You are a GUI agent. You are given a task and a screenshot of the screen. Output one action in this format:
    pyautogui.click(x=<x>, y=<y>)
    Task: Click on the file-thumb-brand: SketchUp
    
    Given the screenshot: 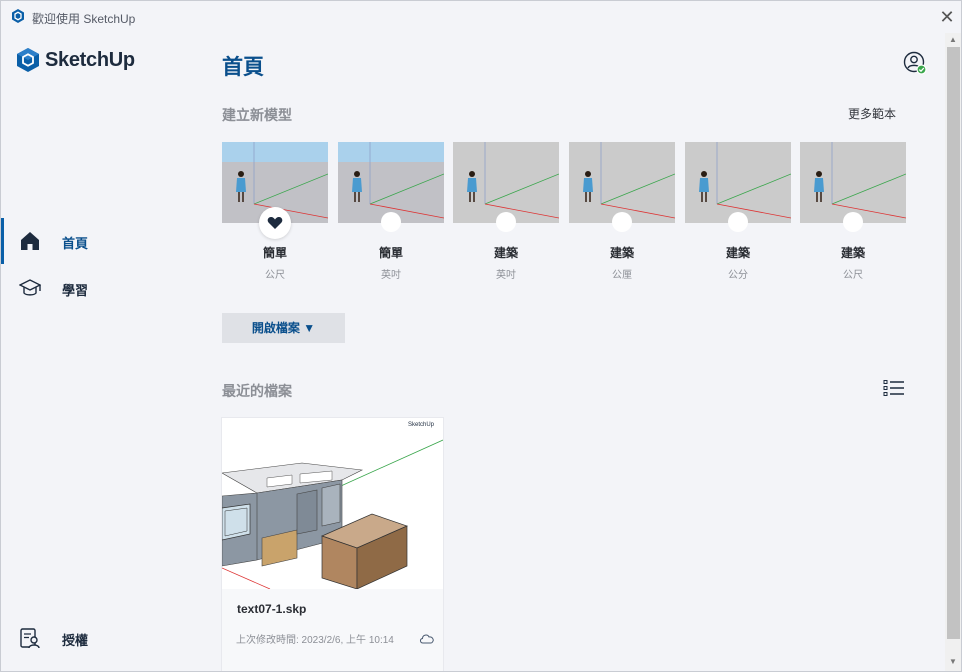 What is the action you would take?
    pyautogui.click(x=421, y=425)
    